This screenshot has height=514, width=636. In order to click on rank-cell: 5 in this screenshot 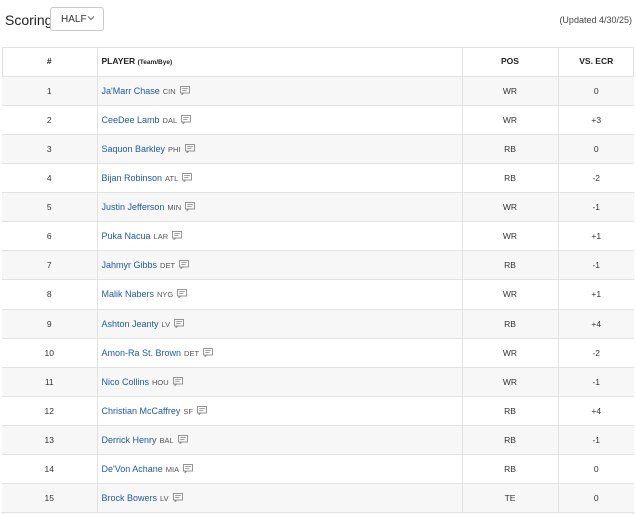, I will do `click(50, 207)`.